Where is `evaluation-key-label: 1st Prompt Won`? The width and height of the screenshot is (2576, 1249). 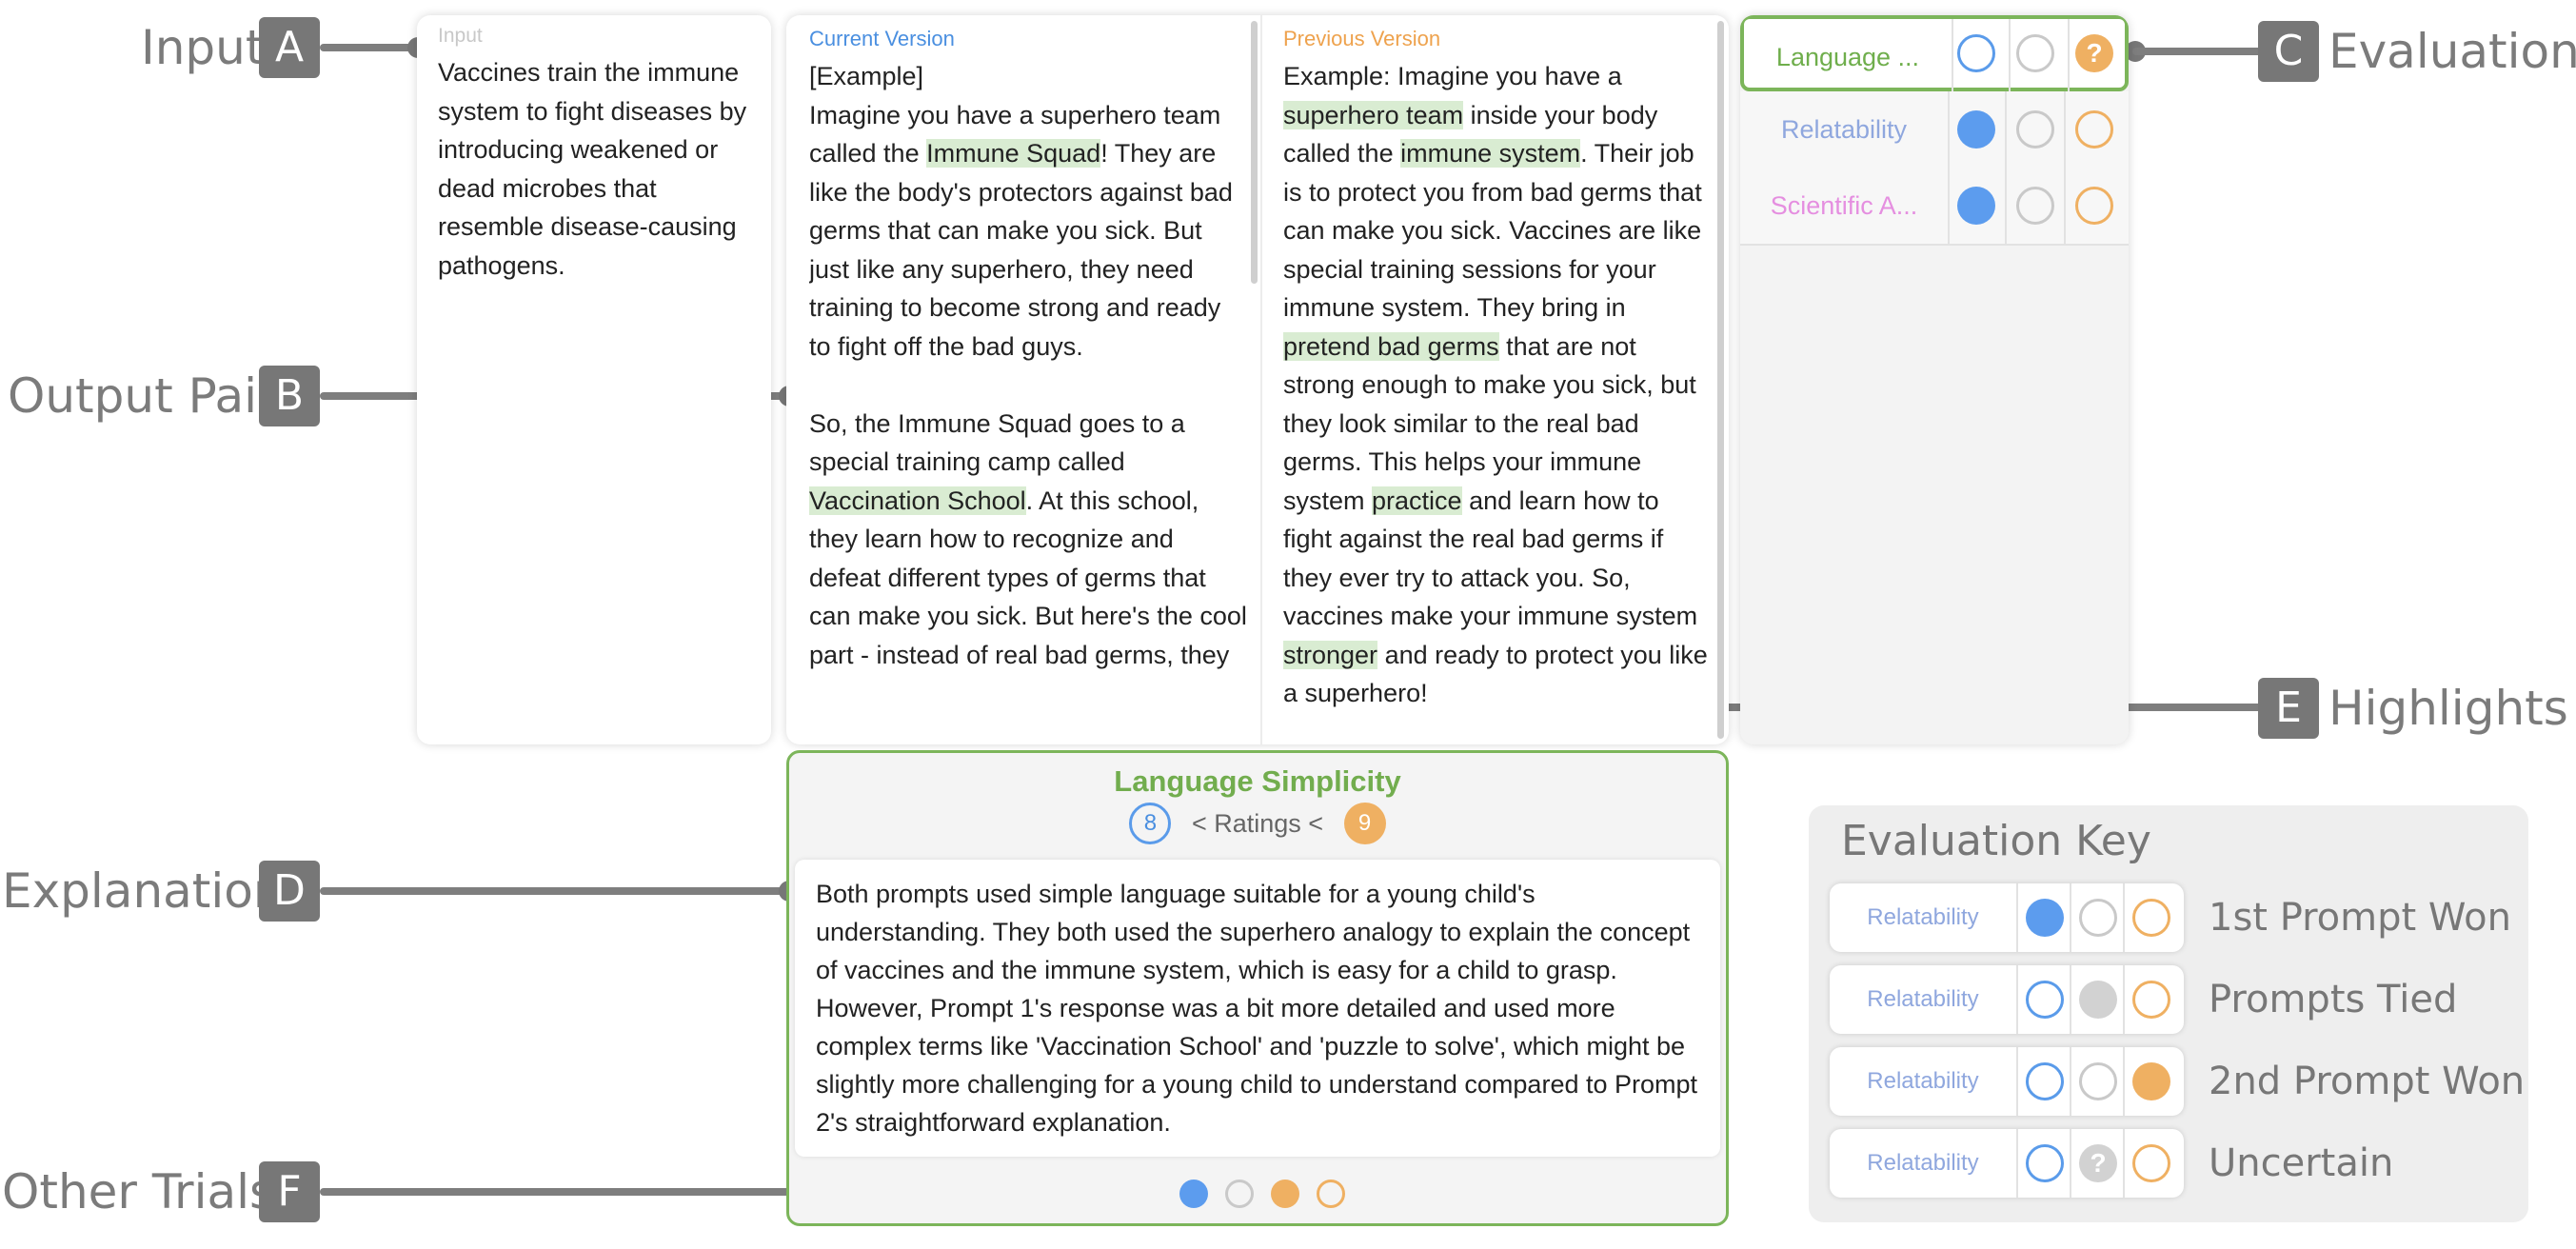 evaluation-key-label: 1st Prompt Won is located at coordinates (2360, 918).